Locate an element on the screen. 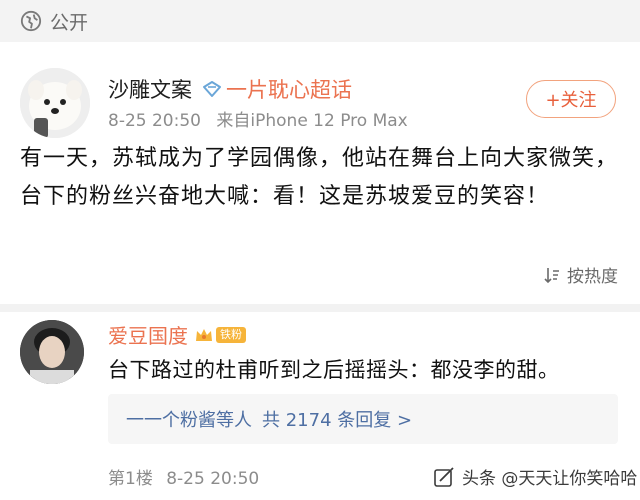 The width and height of the screenshot is (640, 500). post-author-line: 沙雕文案 一片耽心超话 is located at coordinates (230, 89).